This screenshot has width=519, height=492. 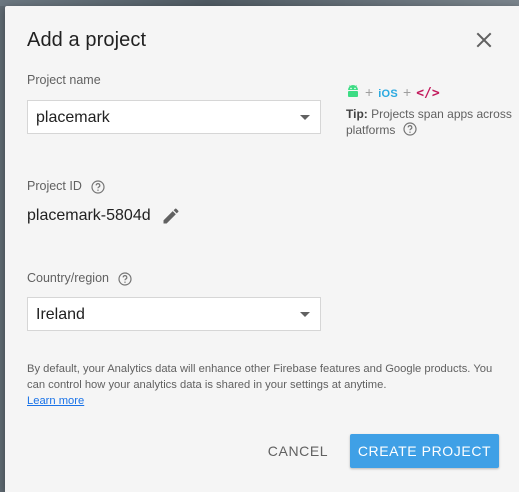 I want to click on project-id-label: Project ID, so click(x=66, y=186).